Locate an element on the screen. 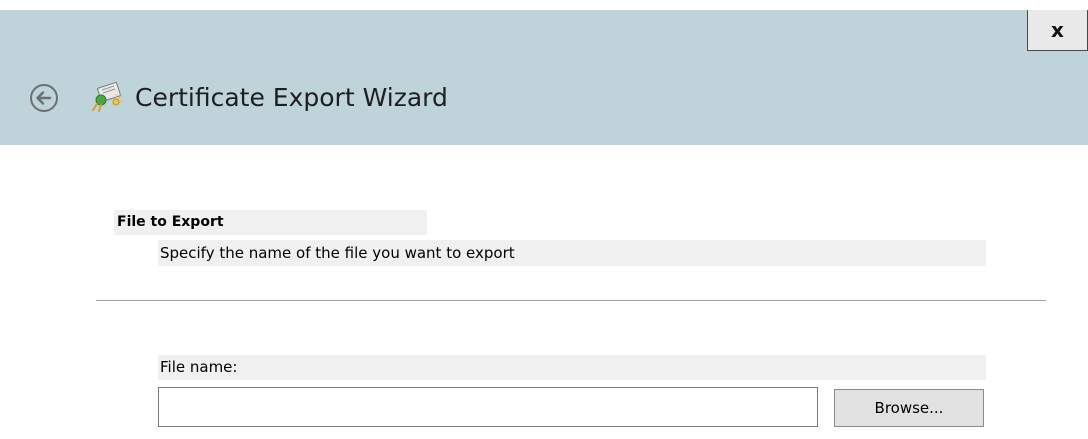 Image resolution: width=1088 pixels, height=439 pixels. top-strip is located at coordinates (544, 5).